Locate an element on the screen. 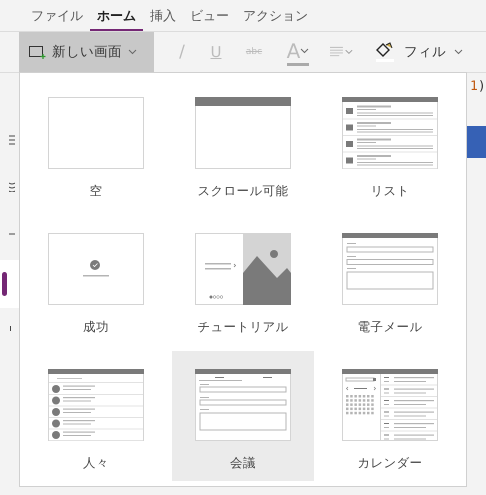 The height and width of the screenshot is (495, 486). wavy-lines-icon is located at coordinates (12, 187).